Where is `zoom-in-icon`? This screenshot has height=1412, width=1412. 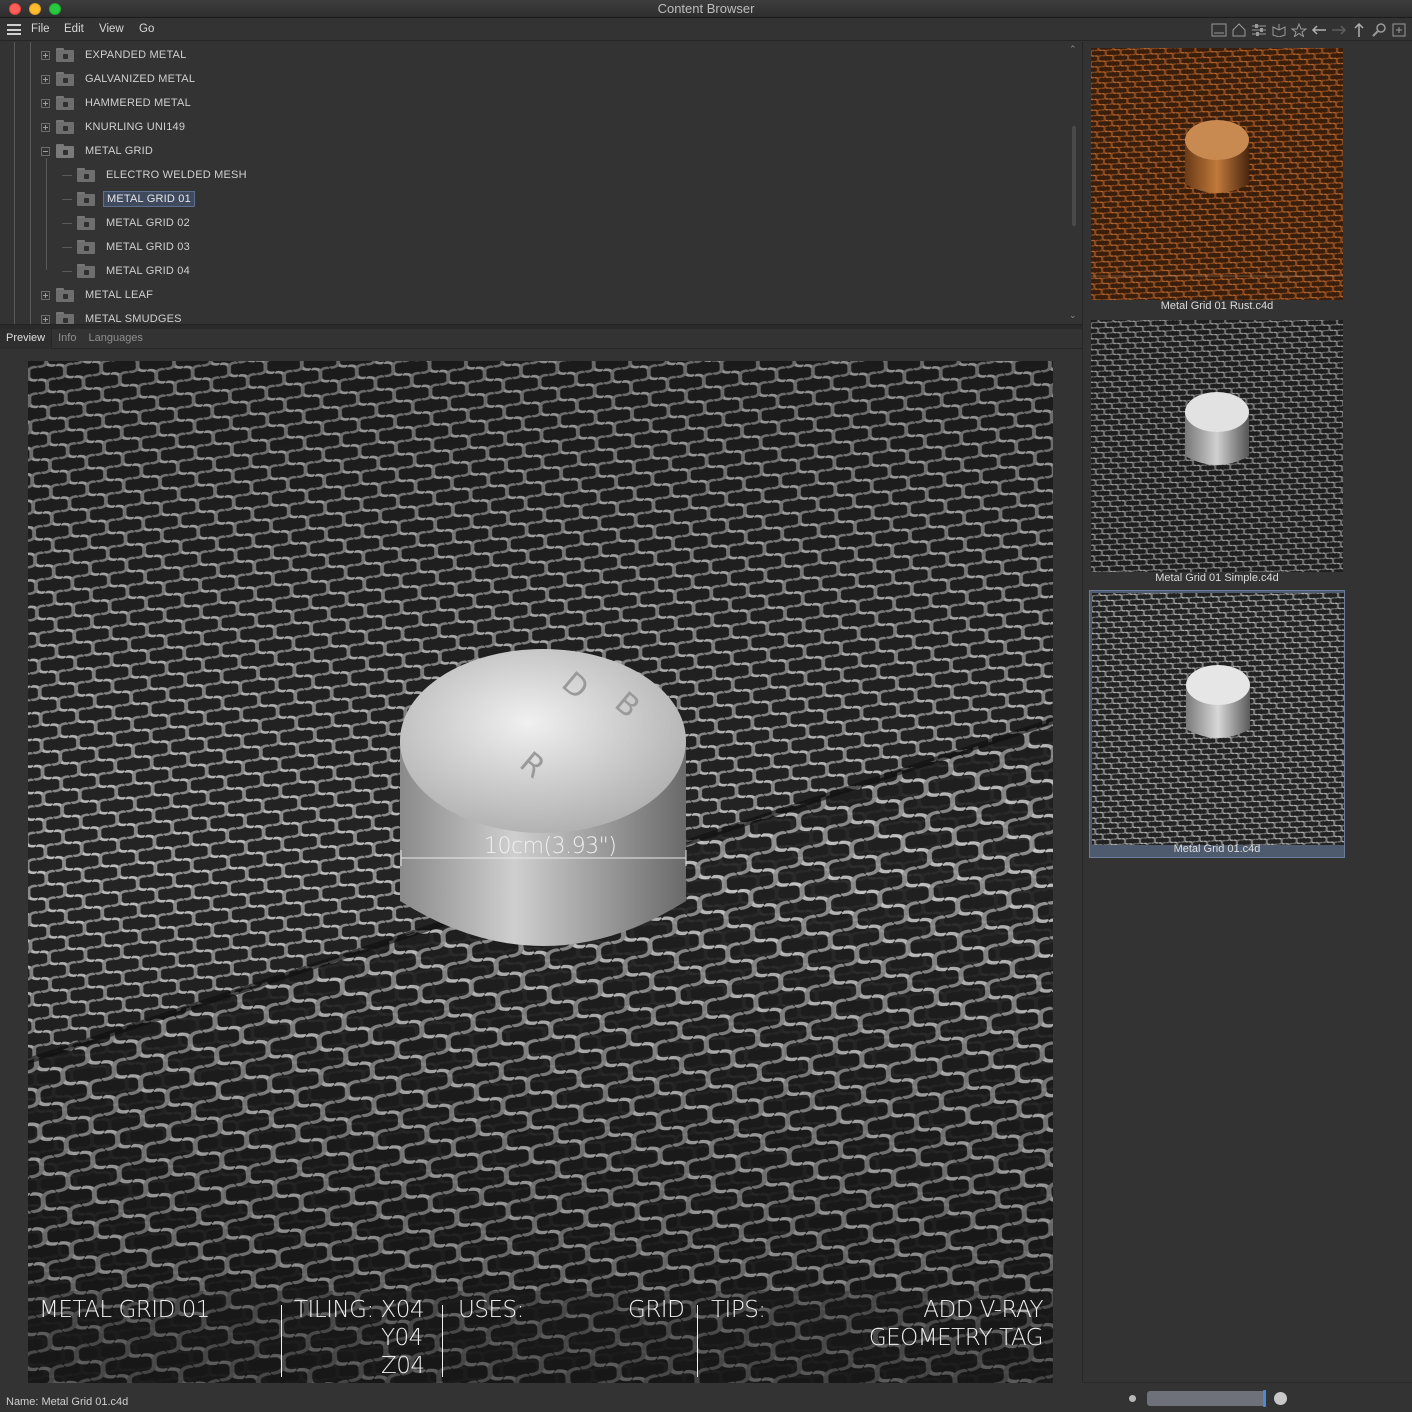 zoom-in-icon is located at coordinates (1280, 1398).